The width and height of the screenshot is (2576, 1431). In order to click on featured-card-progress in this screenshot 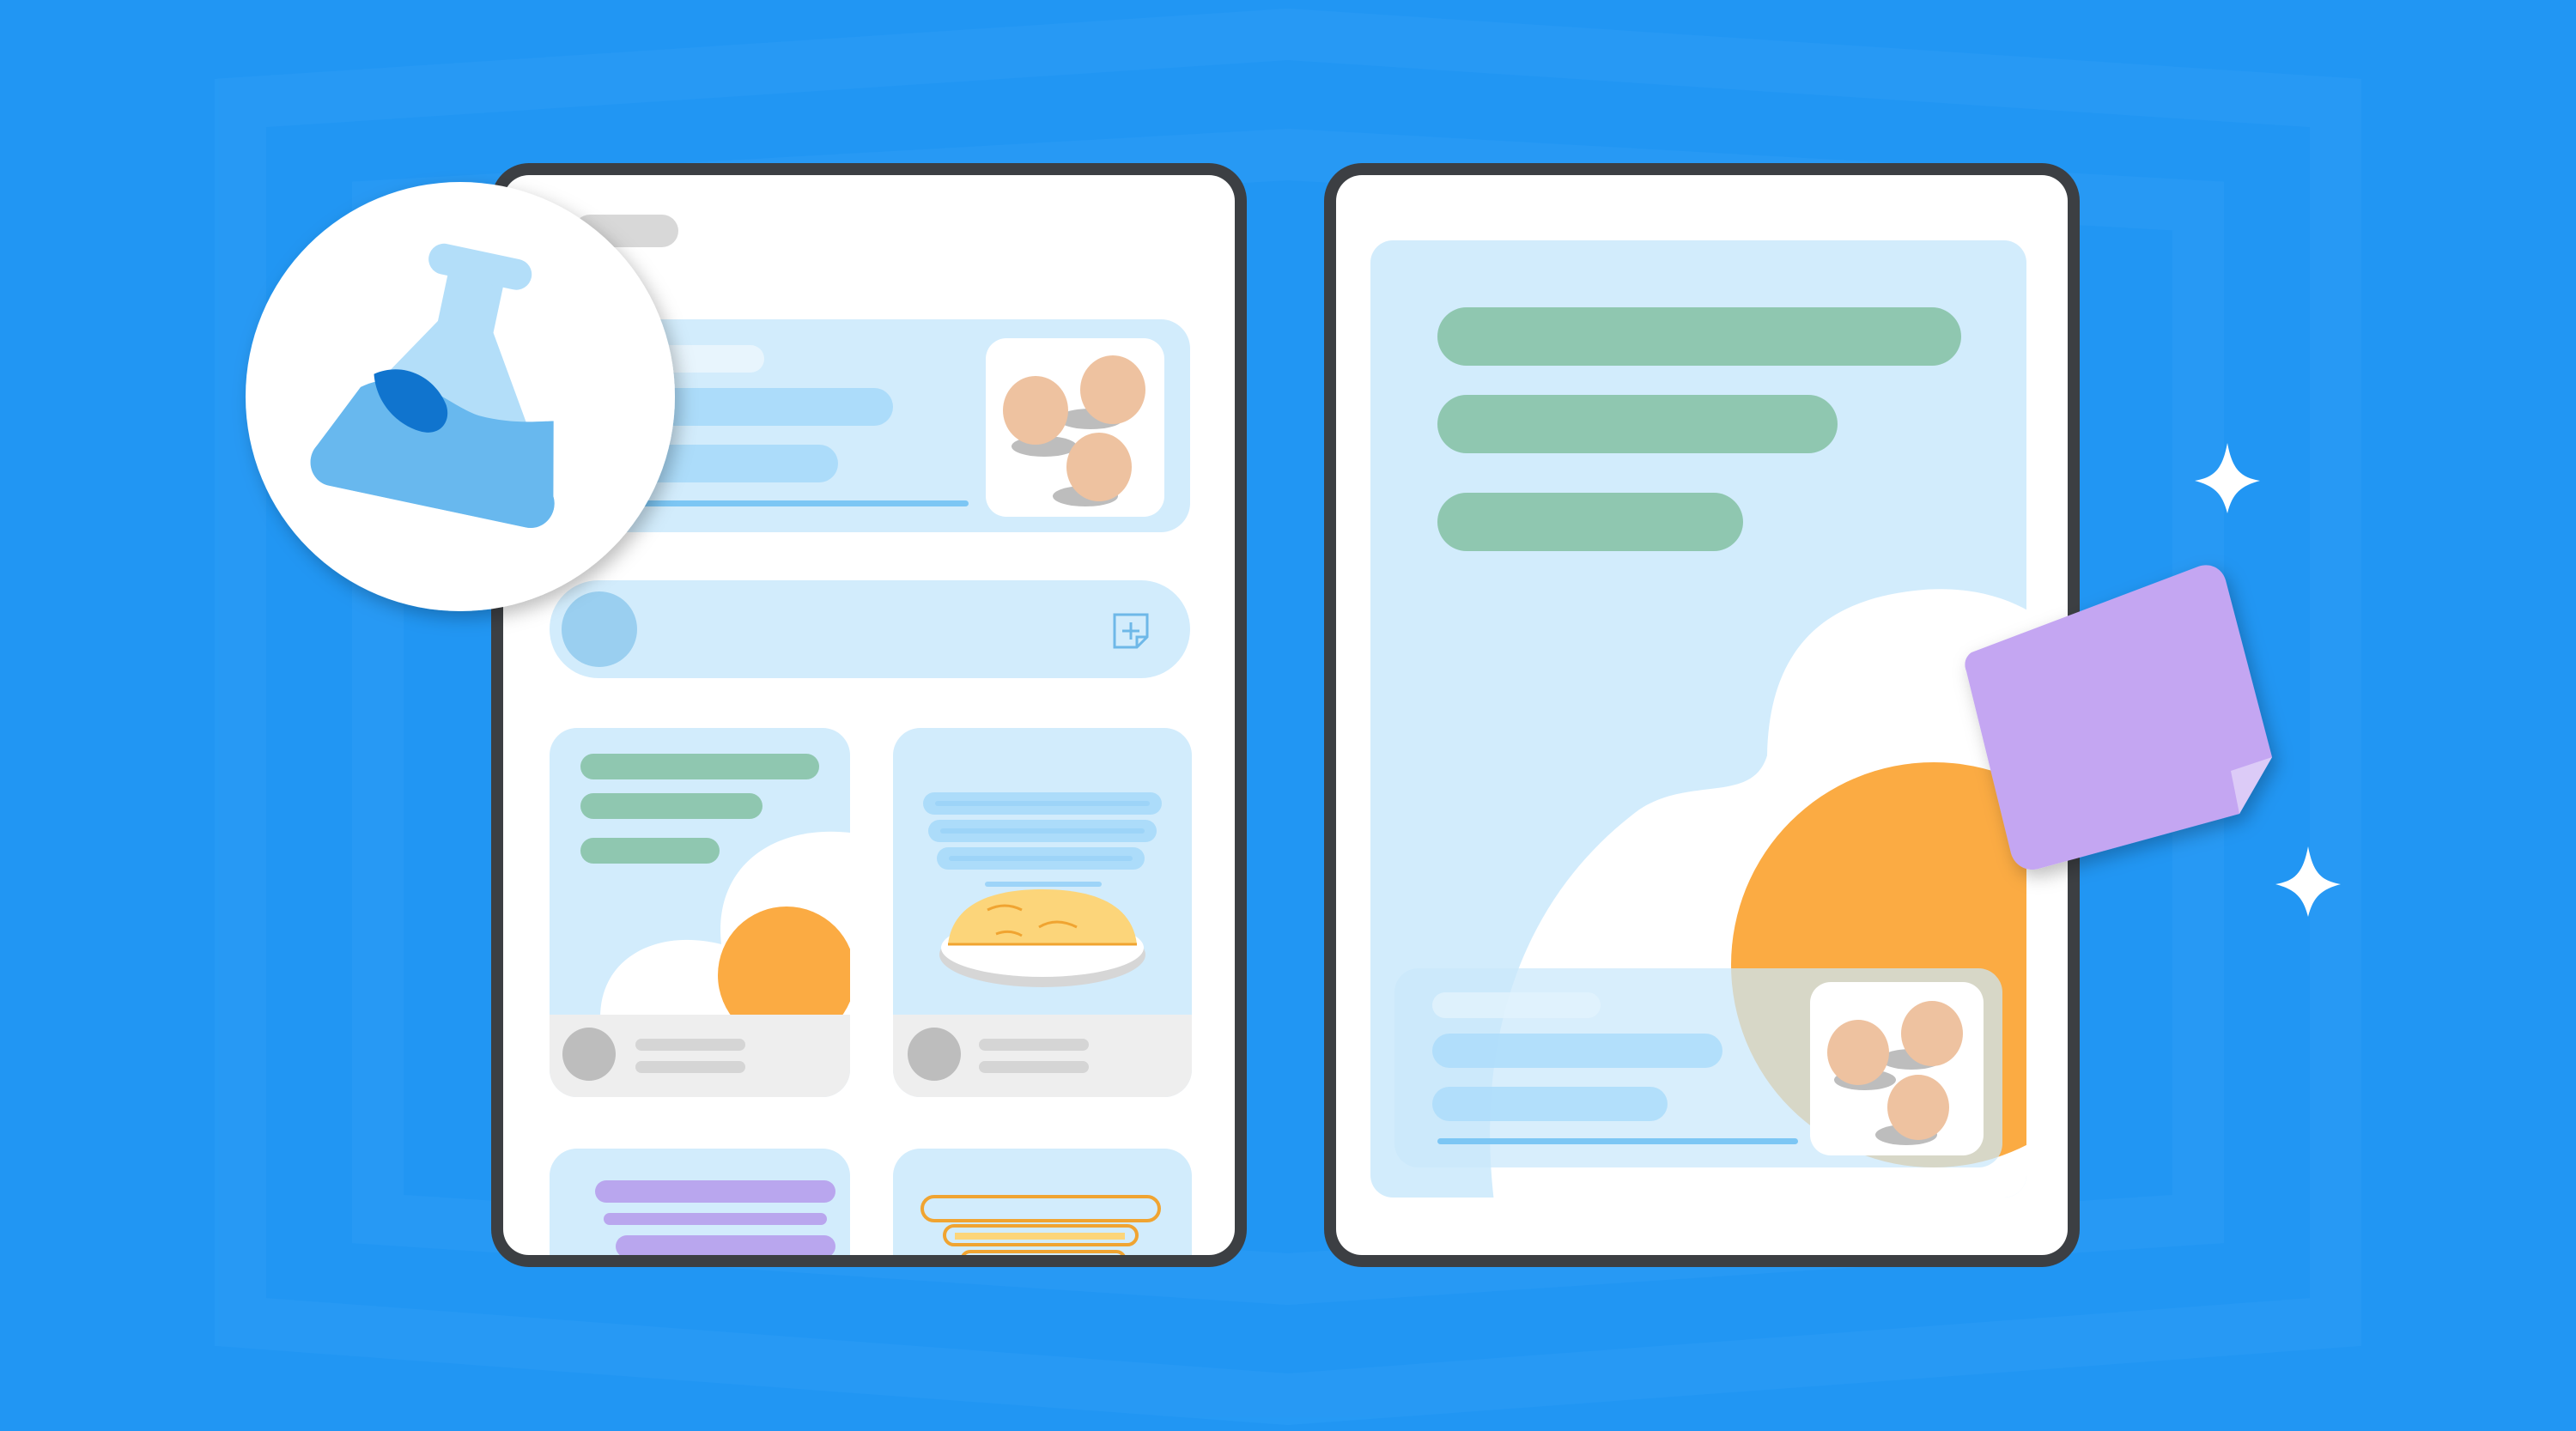, I will do `click(802, 503)`.